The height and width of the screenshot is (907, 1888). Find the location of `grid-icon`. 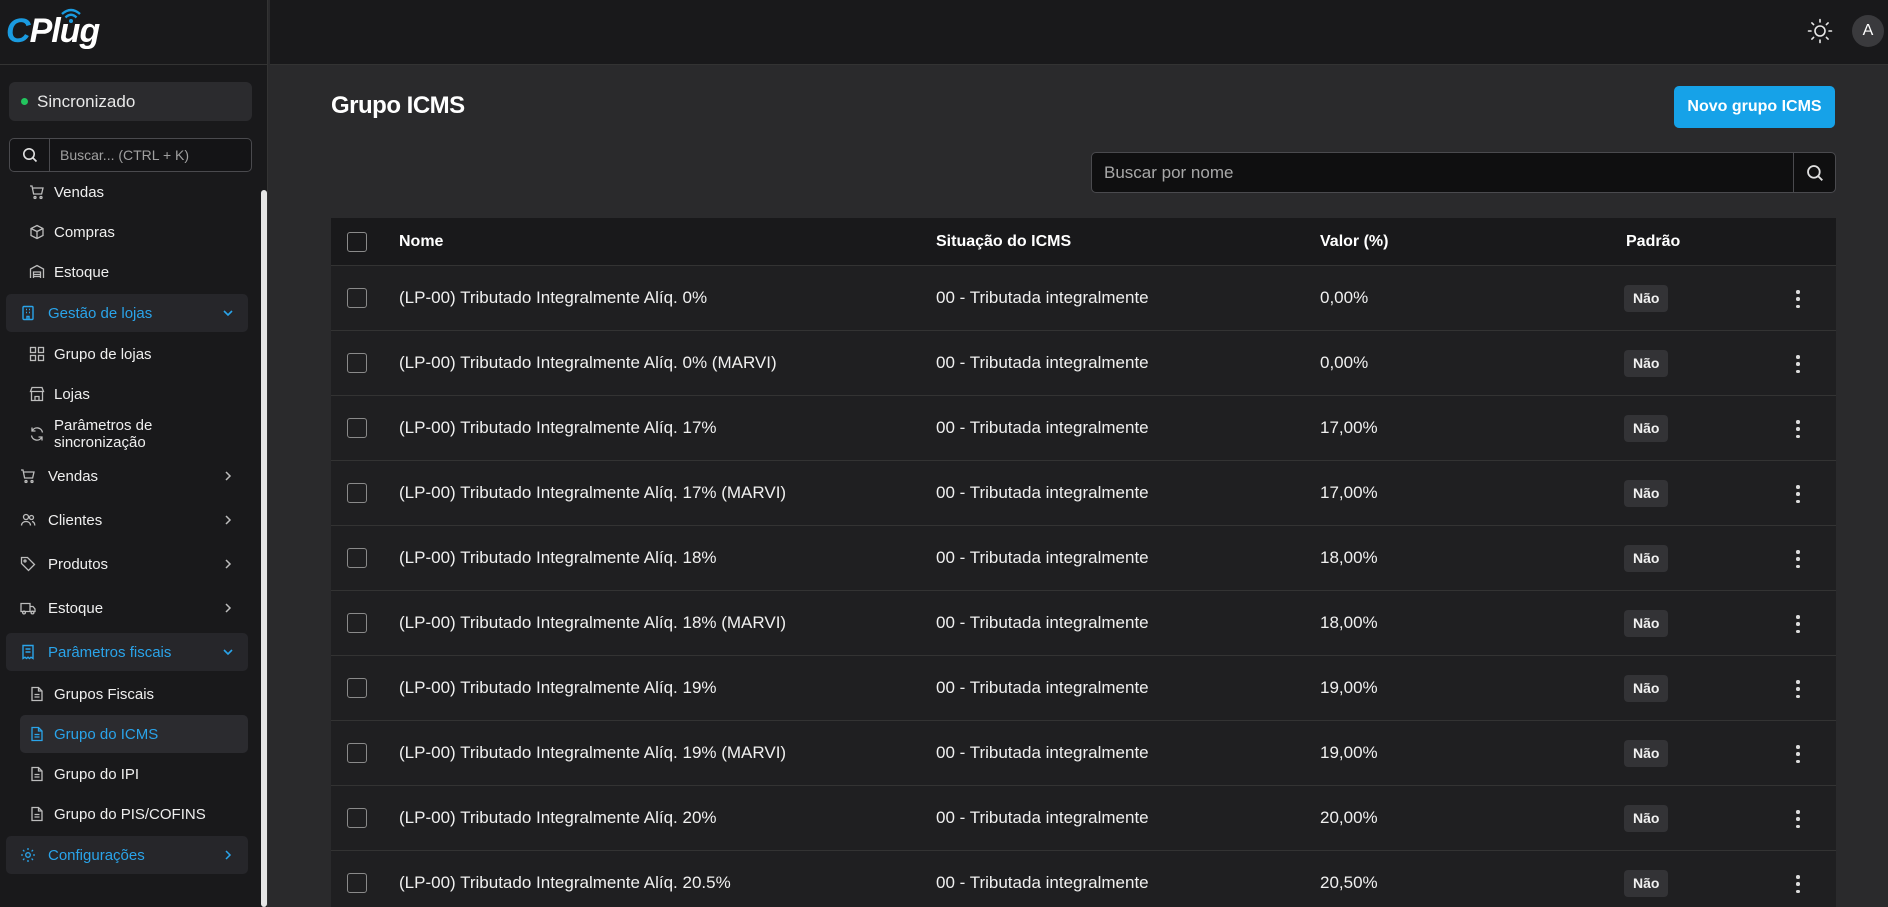

grid-icon is located at coordinates (37, 354).